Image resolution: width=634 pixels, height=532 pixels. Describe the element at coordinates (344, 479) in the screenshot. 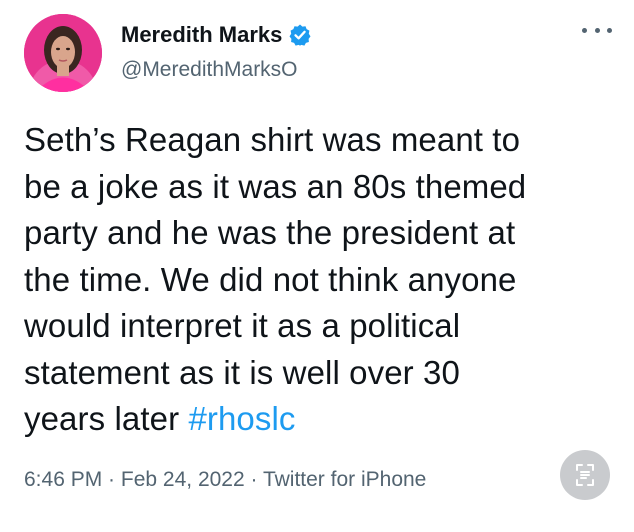

I see `tweet-source: Twitter for iPhone` at that location.